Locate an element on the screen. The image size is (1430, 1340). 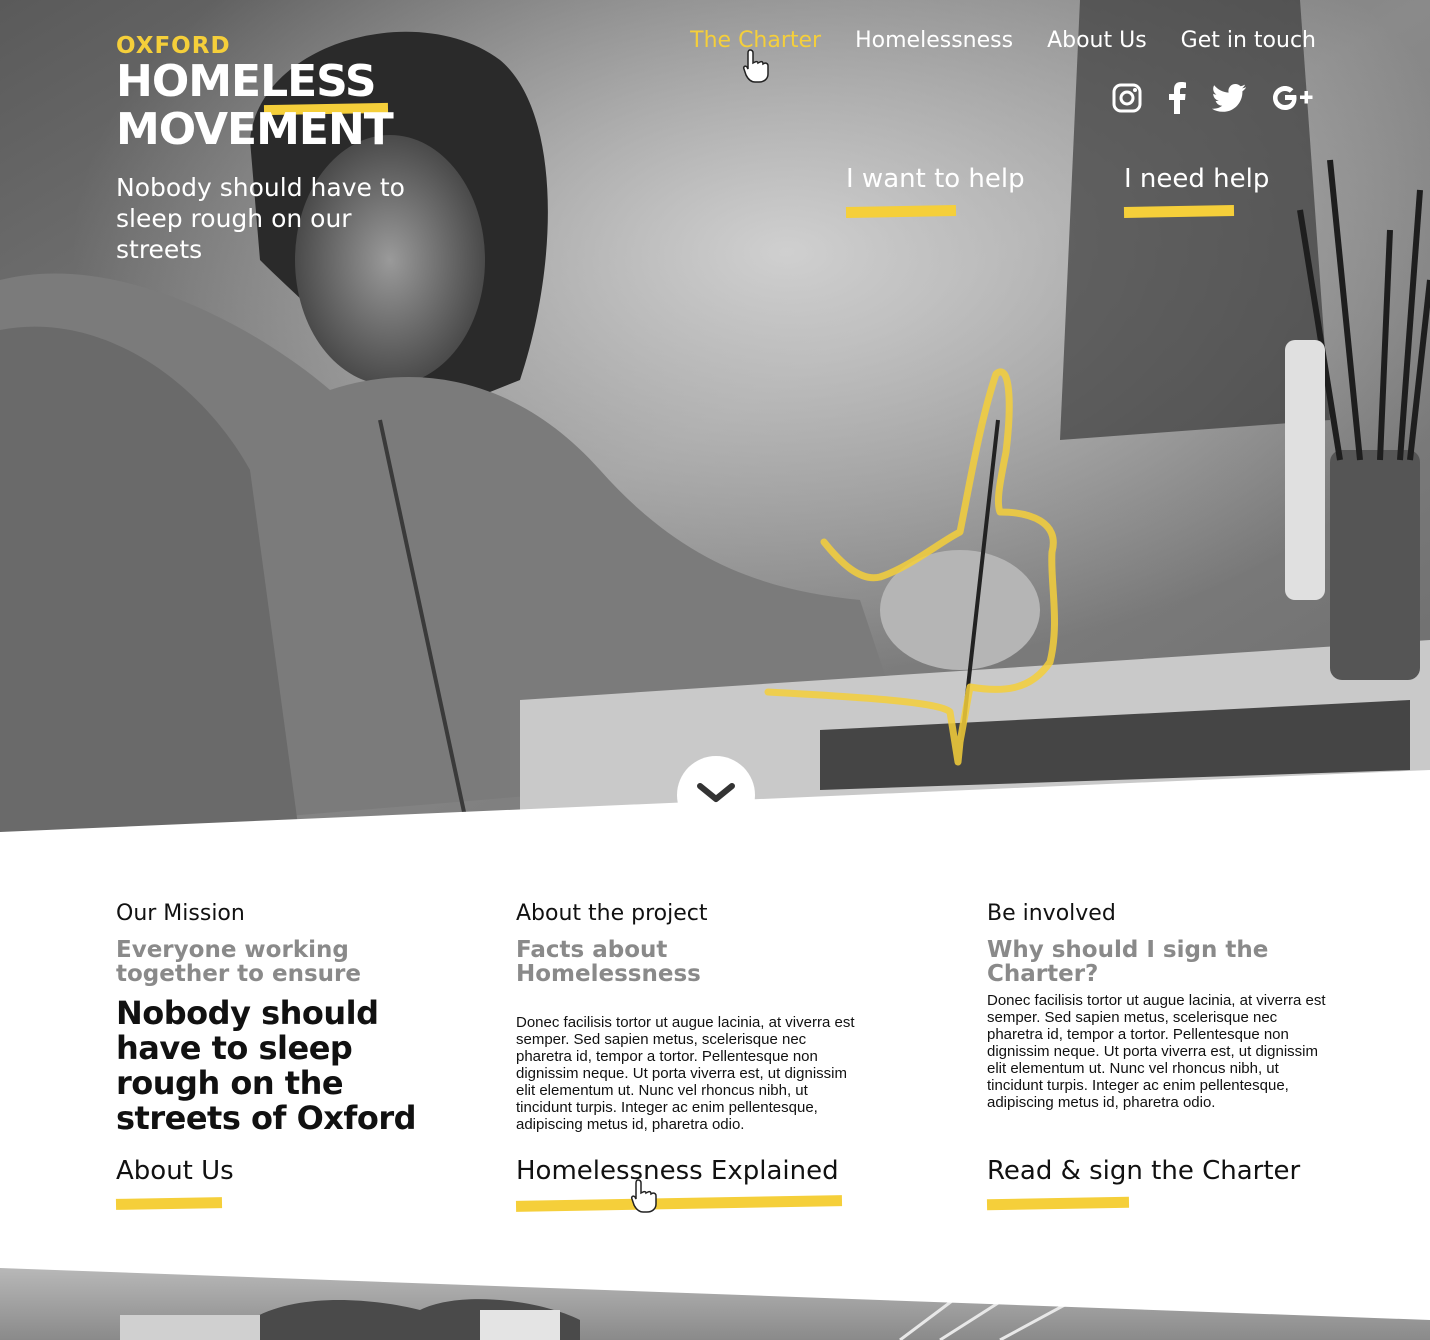
nav-item-about-us: About Us is located at coordinates (1097, 40).